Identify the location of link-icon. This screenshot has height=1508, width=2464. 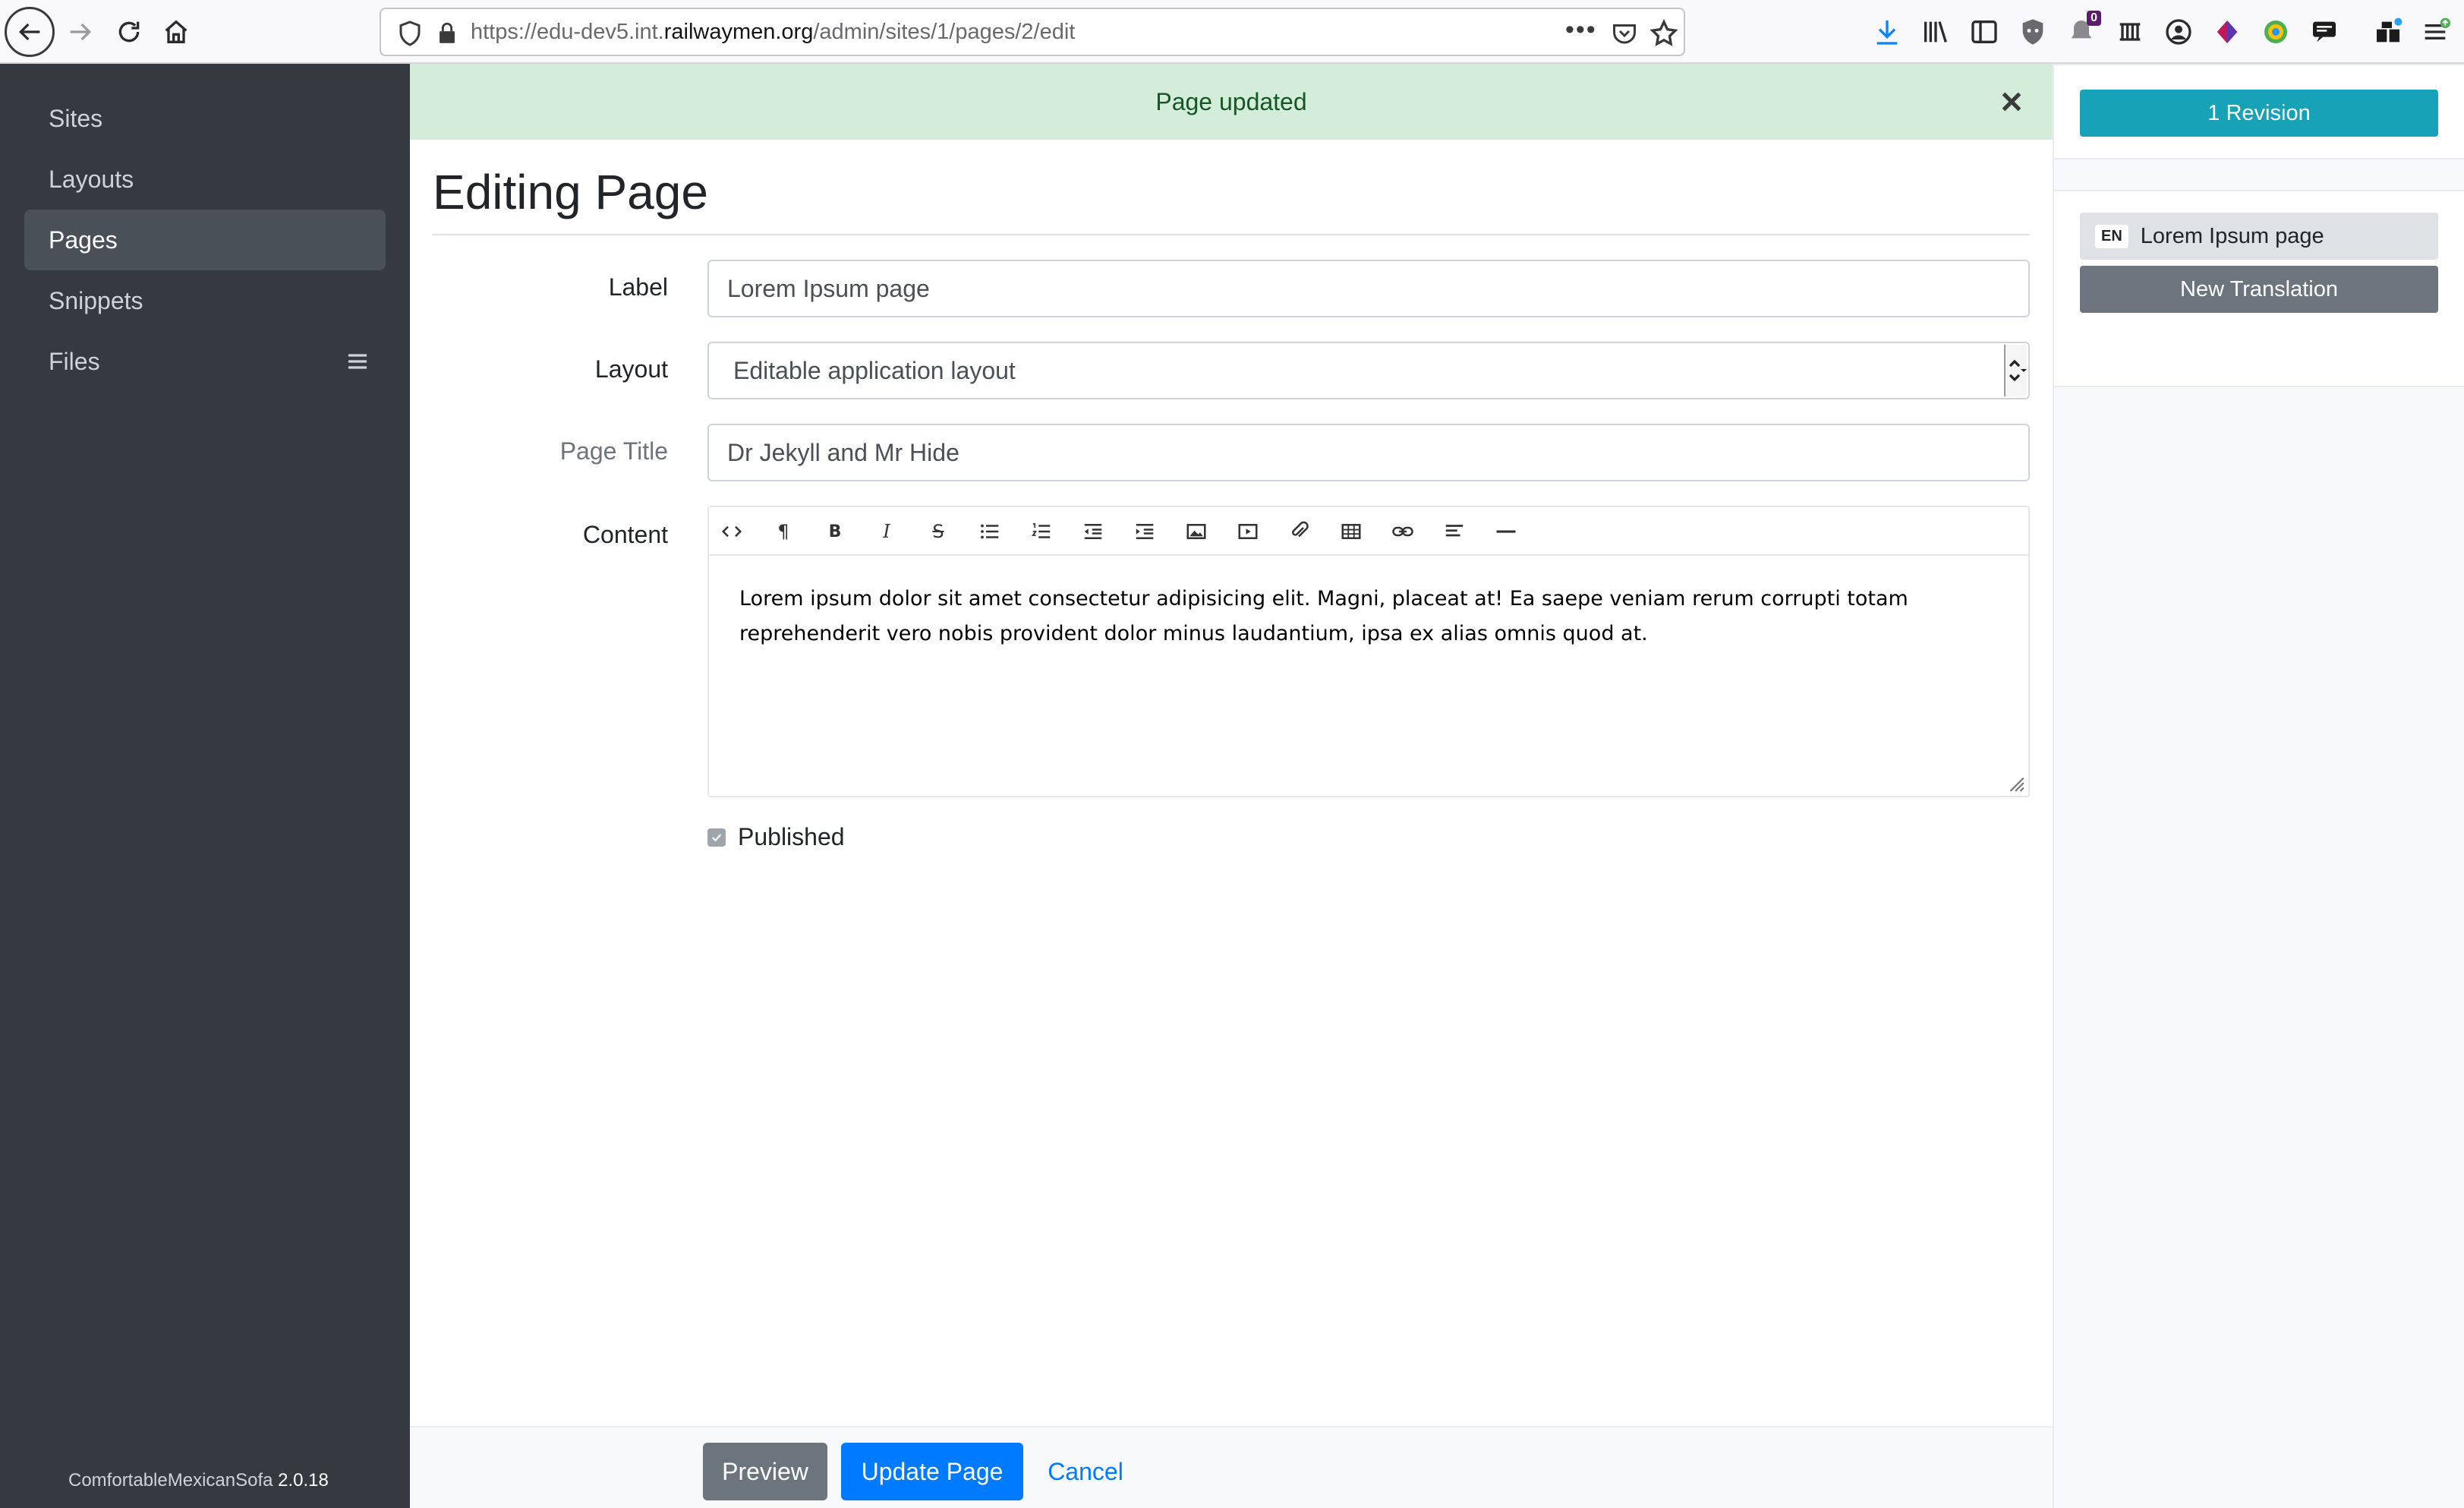
(1403, 531).